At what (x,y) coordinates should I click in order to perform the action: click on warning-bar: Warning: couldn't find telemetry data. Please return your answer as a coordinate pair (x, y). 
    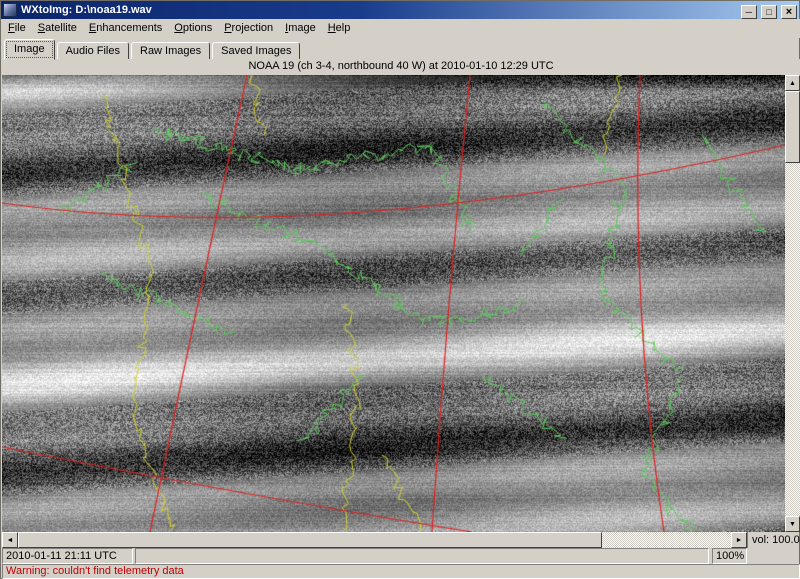
    Looking at the image, I should click on (401, 571).